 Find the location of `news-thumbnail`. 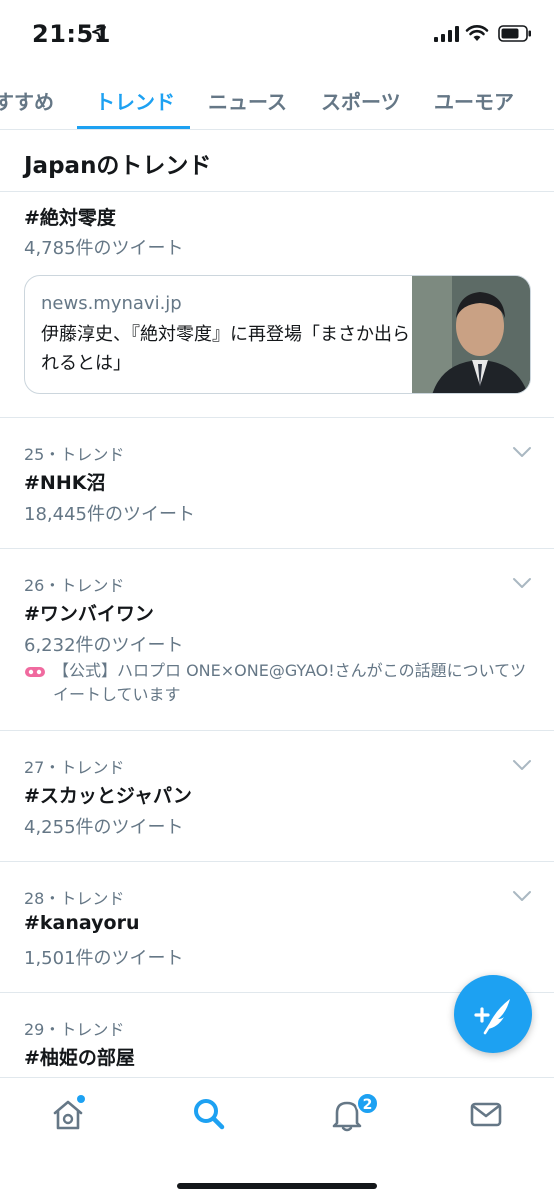

news-thumbnail is located at coordinates (471, 334).